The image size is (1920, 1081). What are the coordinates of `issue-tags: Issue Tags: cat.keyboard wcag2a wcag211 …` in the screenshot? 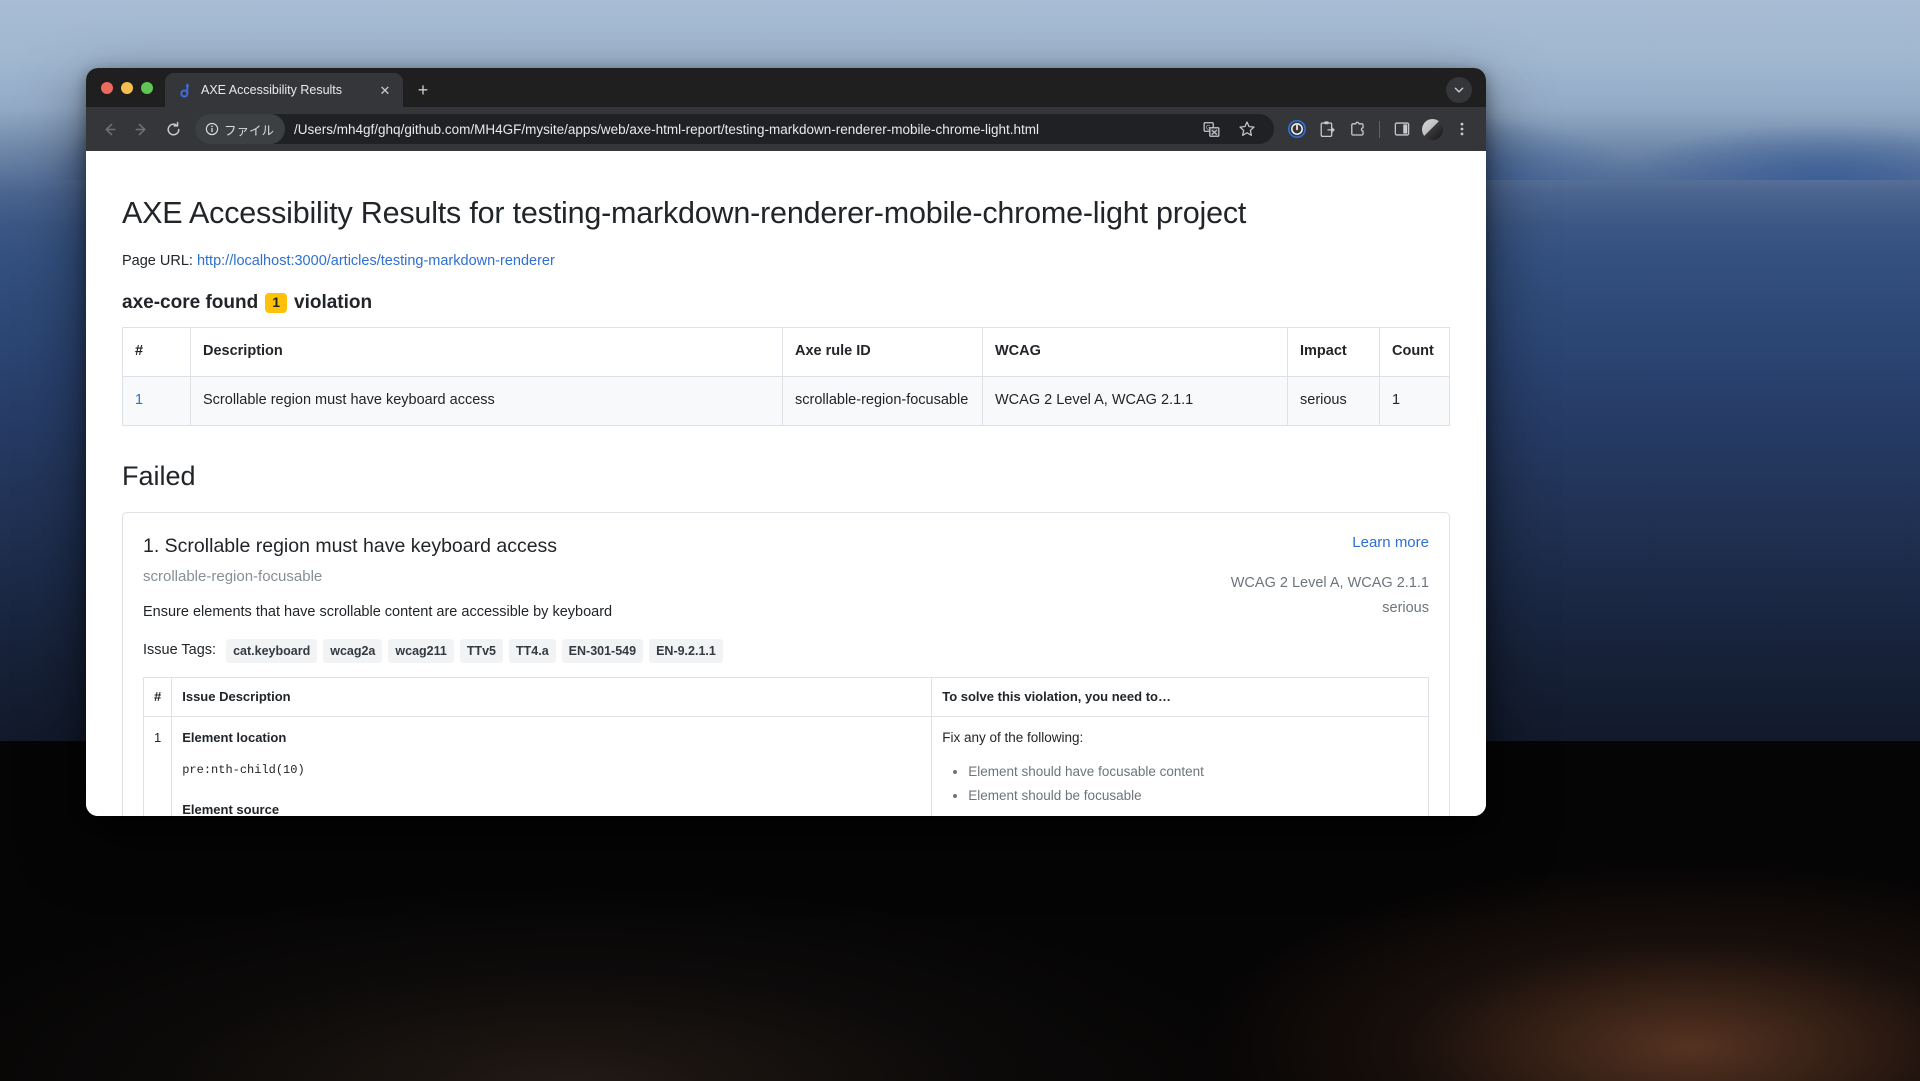 It's located at (786, 651).